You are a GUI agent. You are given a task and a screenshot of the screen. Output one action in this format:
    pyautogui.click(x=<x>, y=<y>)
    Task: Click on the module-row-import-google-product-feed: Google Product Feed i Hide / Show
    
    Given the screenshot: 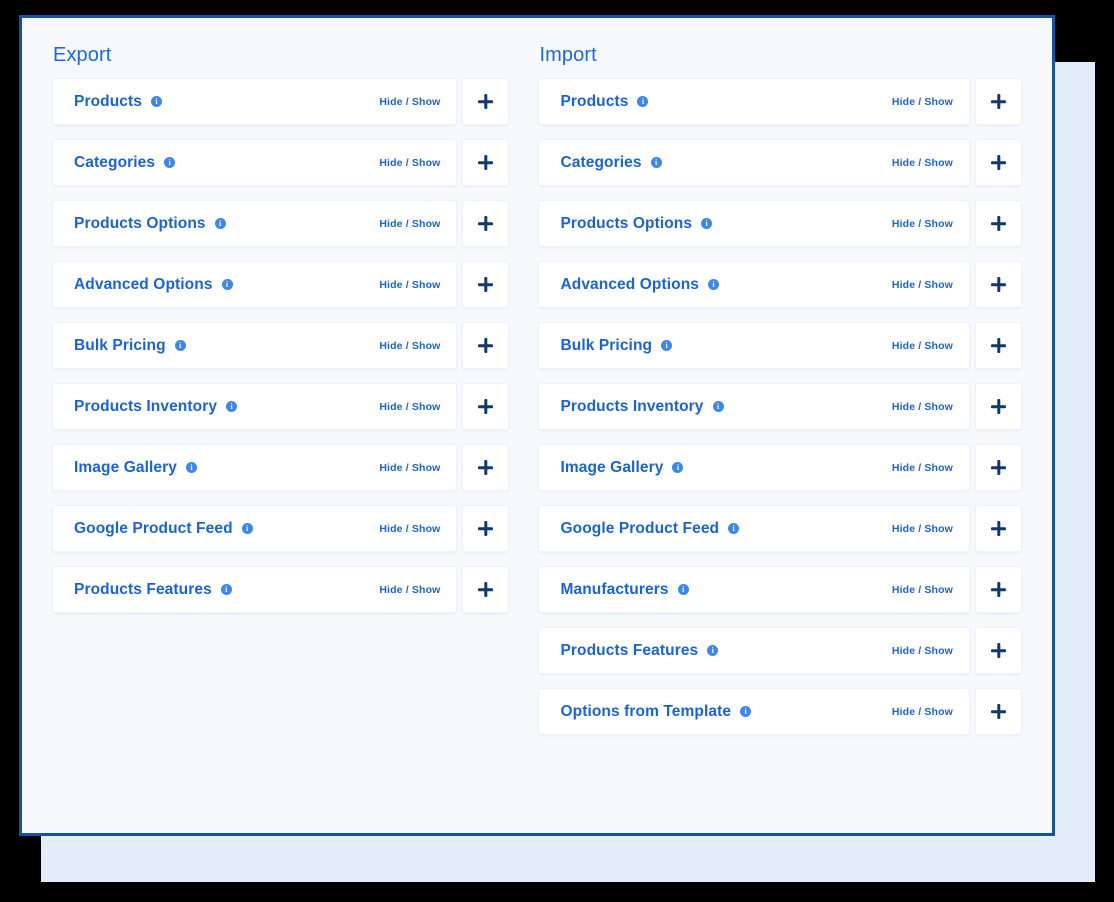 What is the action you would take?
    pyautogui.click(x=780, y=528)
    